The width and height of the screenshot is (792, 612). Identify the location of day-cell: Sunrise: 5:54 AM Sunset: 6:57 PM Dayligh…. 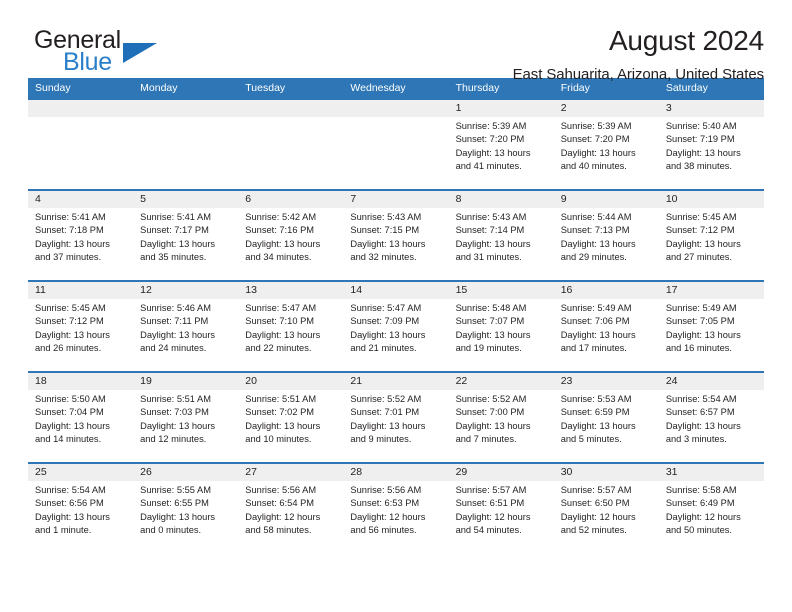
(703, 419).